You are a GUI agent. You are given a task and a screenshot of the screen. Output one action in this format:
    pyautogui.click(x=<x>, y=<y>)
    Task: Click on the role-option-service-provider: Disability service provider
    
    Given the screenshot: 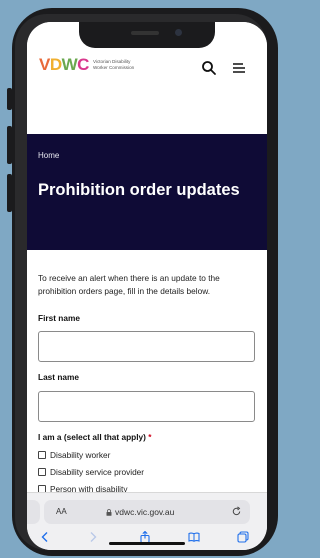 What is the action you would take?
    pyautogui.click(x=91, y=472)
    